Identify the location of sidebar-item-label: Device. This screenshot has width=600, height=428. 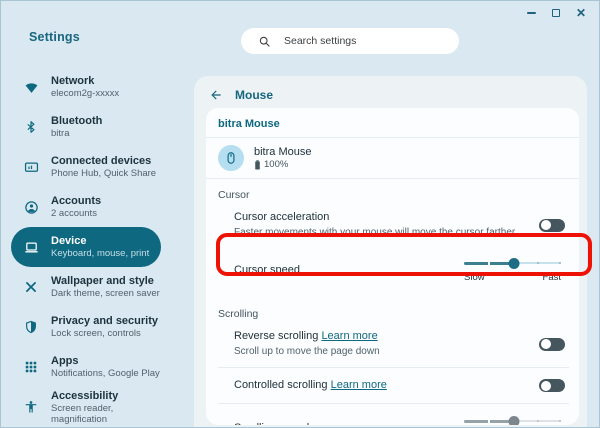
(69, 241).